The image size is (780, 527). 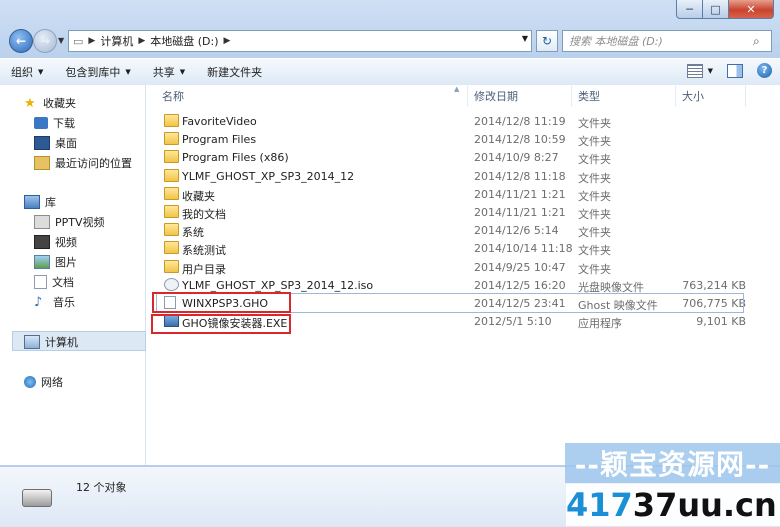 I want to click on column-header-type: 类型, so click(x=624, y=96).